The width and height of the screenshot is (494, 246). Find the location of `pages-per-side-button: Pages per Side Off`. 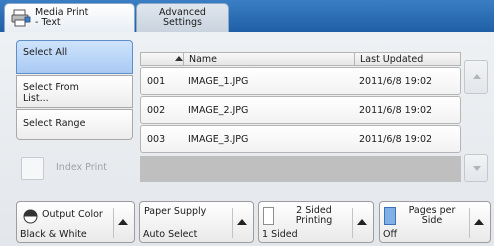

pages-per-side-button: Pages per Side Off is located at coordinates (435, 222).